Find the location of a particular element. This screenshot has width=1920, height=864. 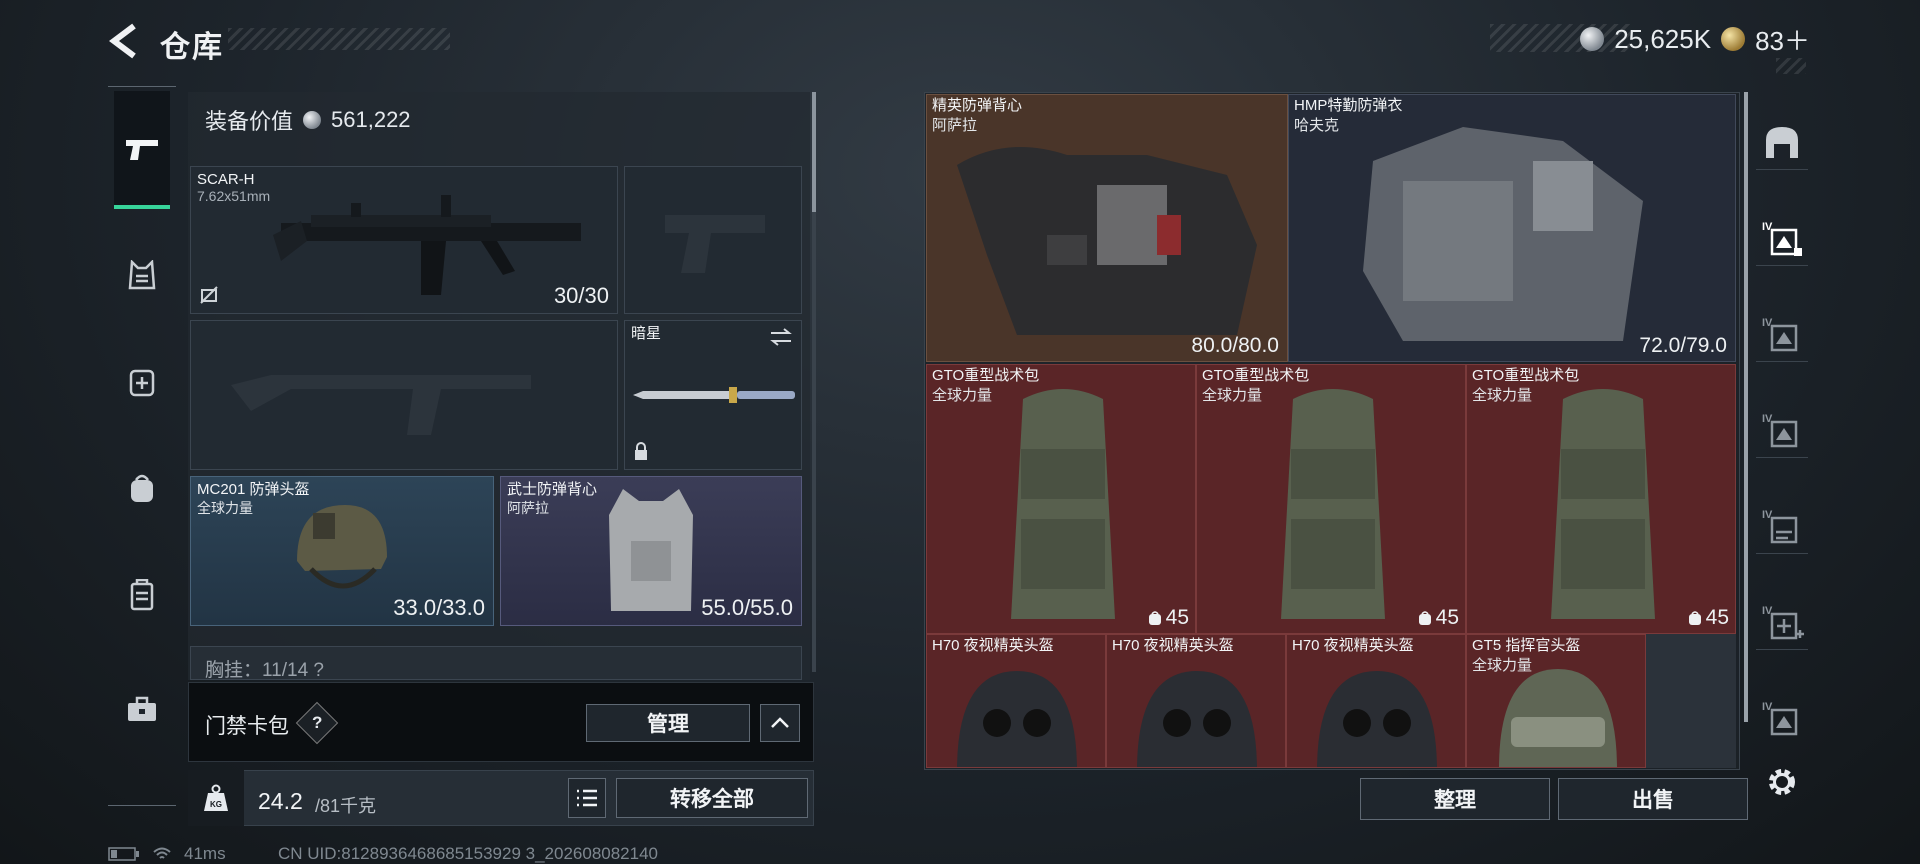

pistol-icon is located at coordinates (142, 150).